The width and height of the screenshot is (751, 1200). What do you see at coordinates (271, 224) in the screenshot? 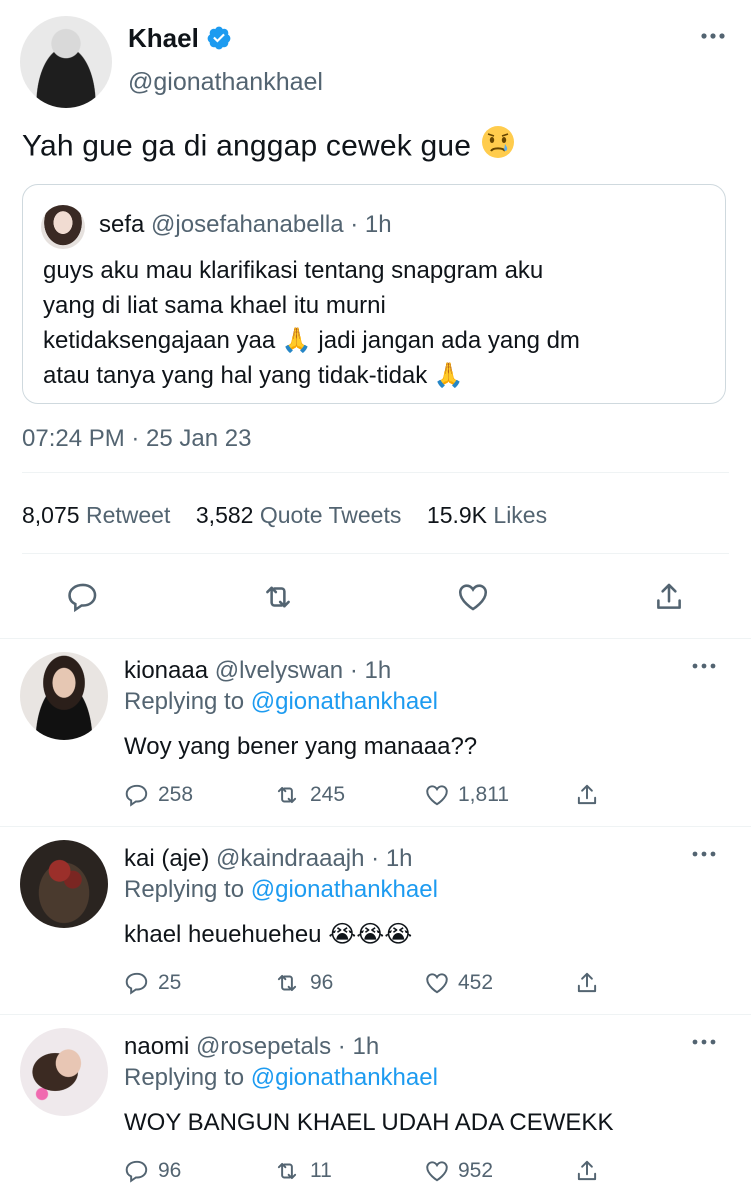
I see `quoted-handle-time: @josefahanabella · 1h` at bounding box center [271, 224].